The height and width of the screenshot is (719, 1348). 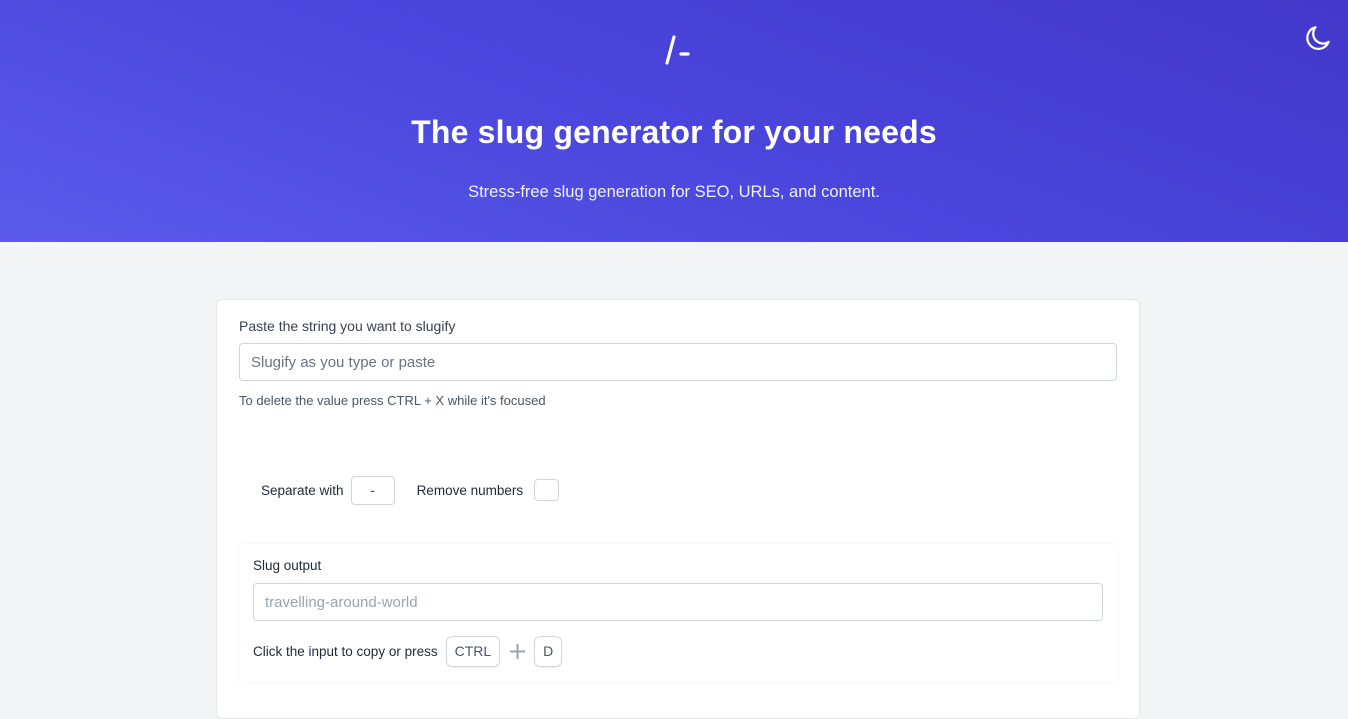 I want to click on slug-output-field: travelling-around-world, so click(x=678, y=602).